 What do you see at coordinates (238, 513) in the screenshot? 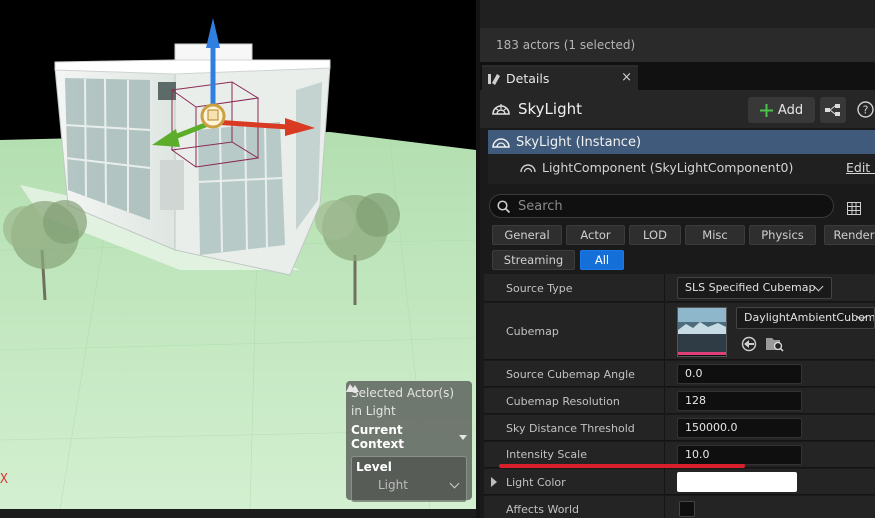
I see `viewport-bottom-strip` at bounding box center [238, 513].